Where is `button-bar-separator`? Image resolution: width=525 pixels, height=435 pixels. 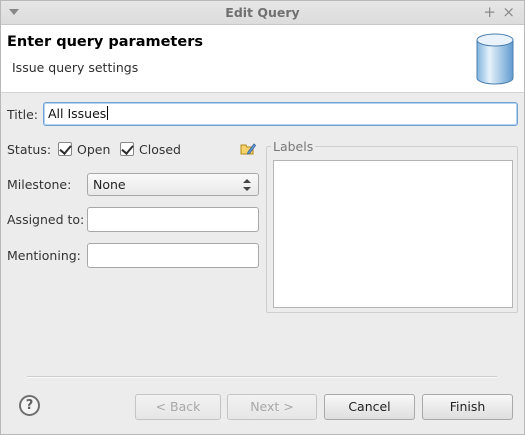
button-bar-separator is located at coordinates (262, 377).